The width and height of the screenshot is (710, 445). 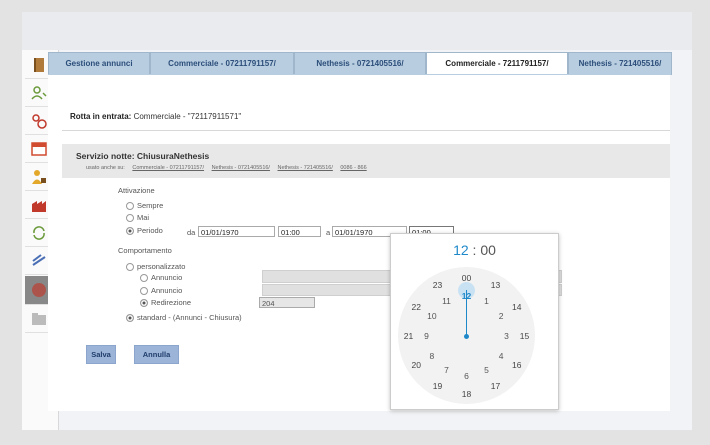 I want to click on option-period: Periodo, so click(x=144, y=231).